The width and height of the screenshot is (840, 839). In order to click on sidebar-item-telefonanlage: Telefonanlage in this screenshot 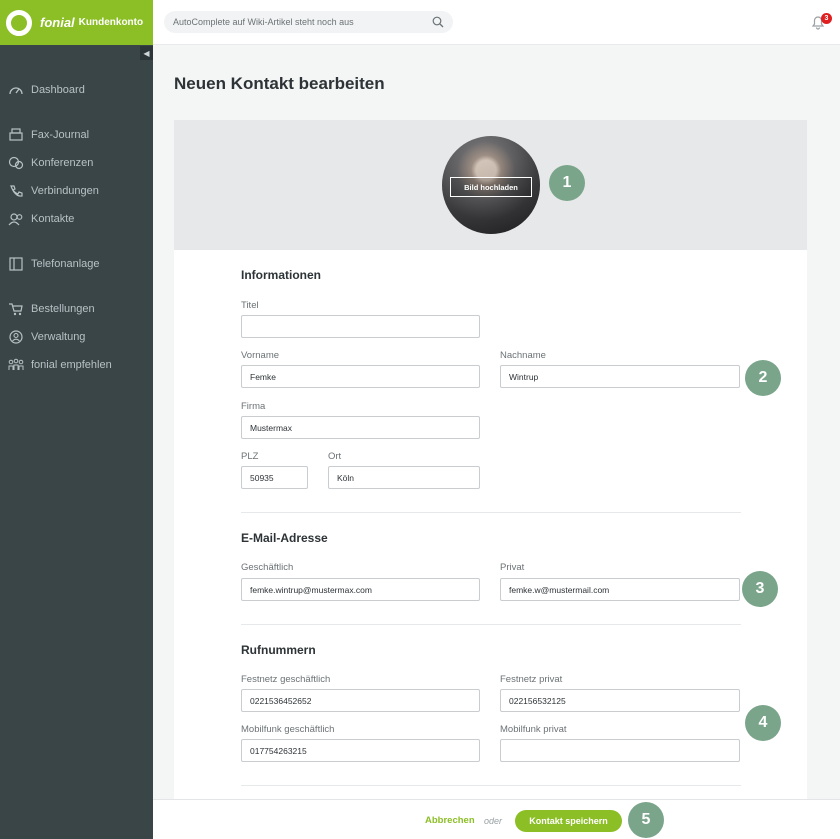, I will do `click(76, 264)`.